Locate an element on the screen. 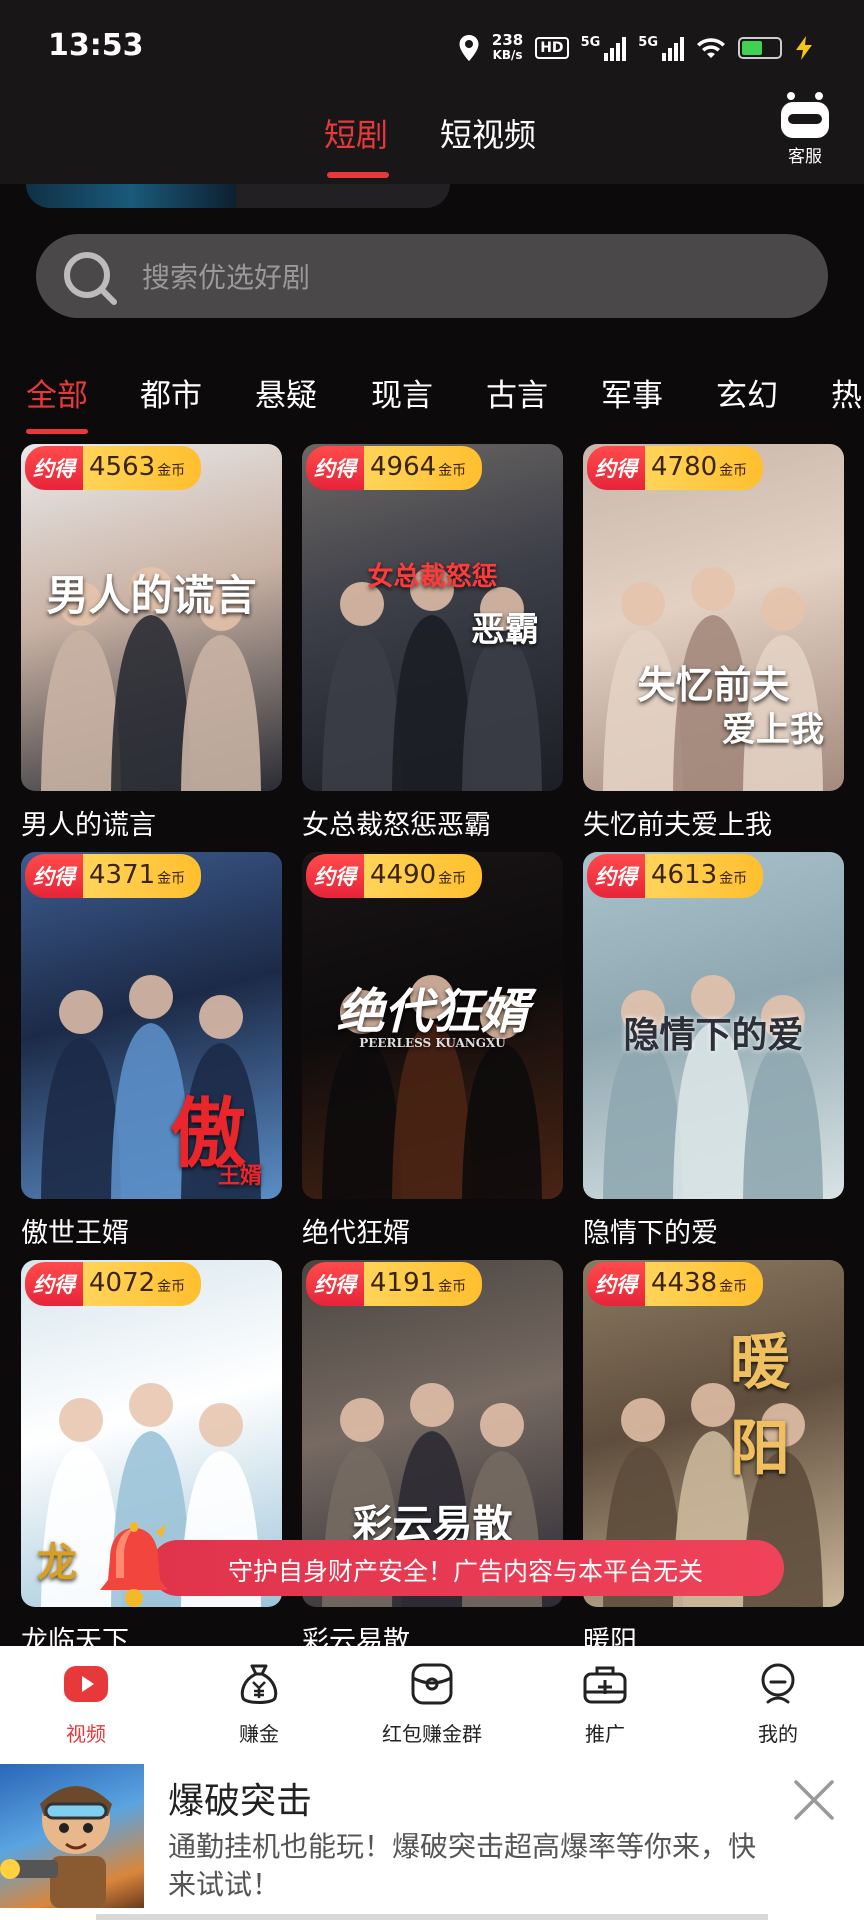  category-all: 全部 is located at coordinates (57, 392).